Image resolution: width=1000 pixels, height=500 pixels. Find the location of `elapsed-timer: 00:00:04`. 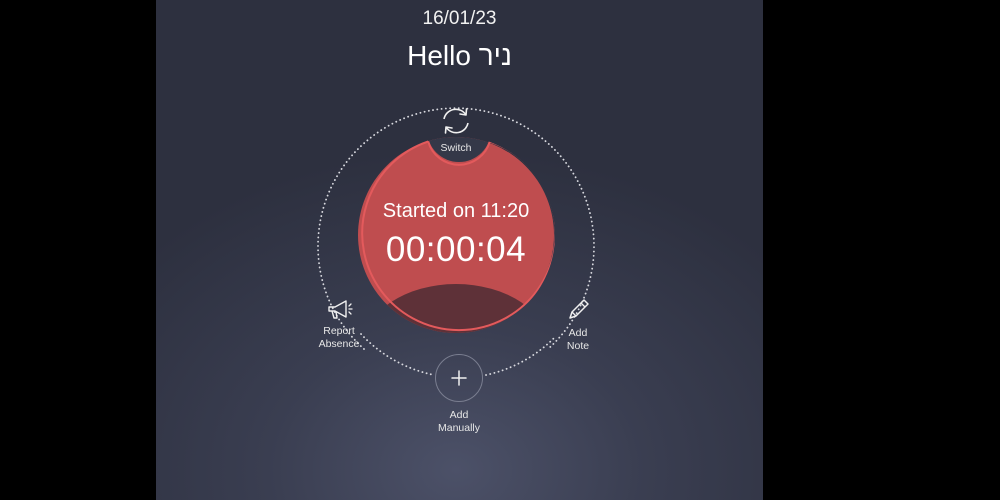

elapsed-timer: 00:00:04 is located at coordinates (456, 249).